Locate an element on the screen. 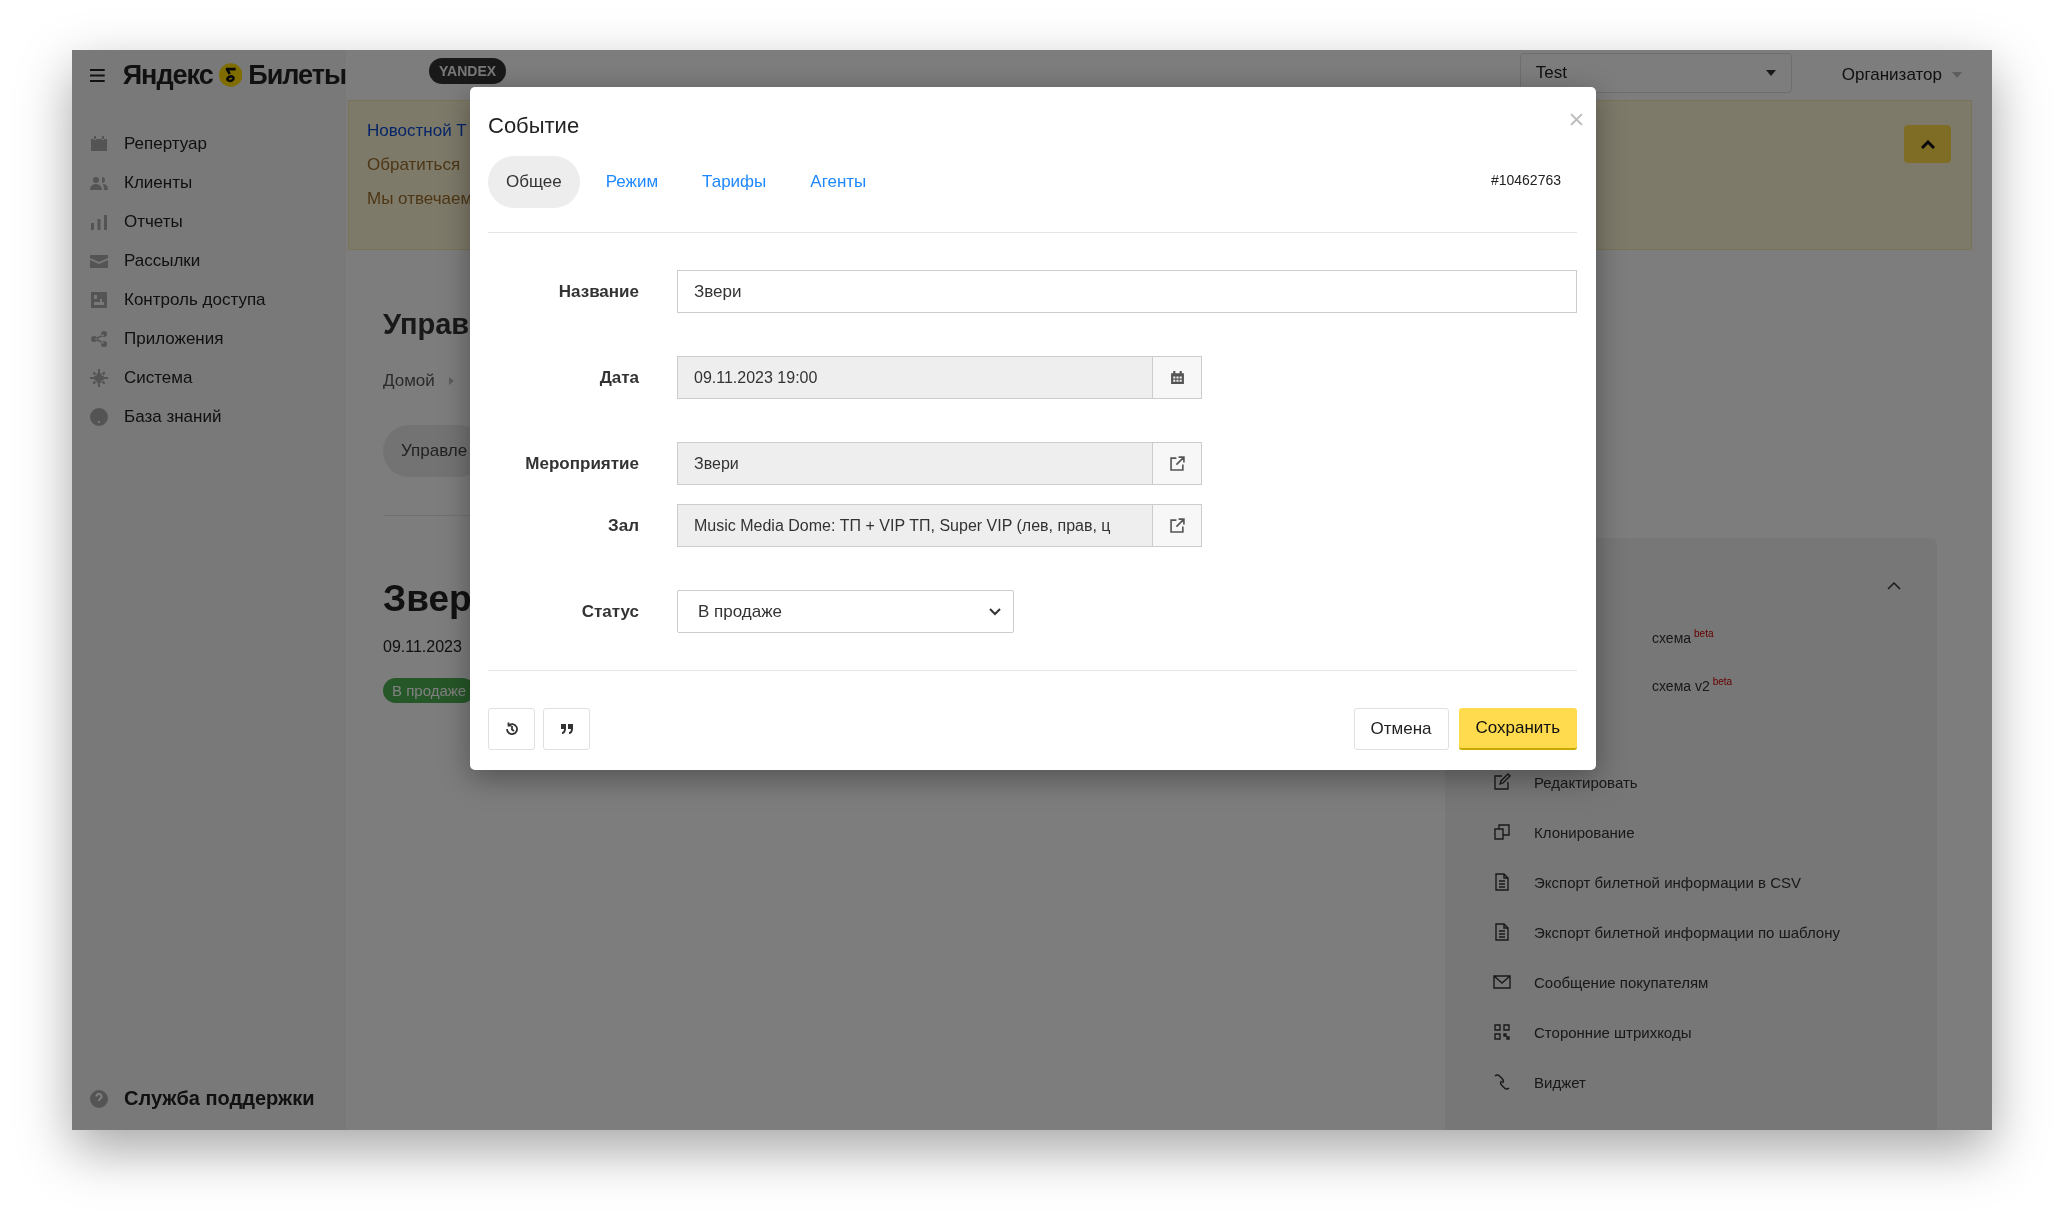 This screenshot has width=2066, height=1223. event-title: Звер is located at coordinates (427, 599).